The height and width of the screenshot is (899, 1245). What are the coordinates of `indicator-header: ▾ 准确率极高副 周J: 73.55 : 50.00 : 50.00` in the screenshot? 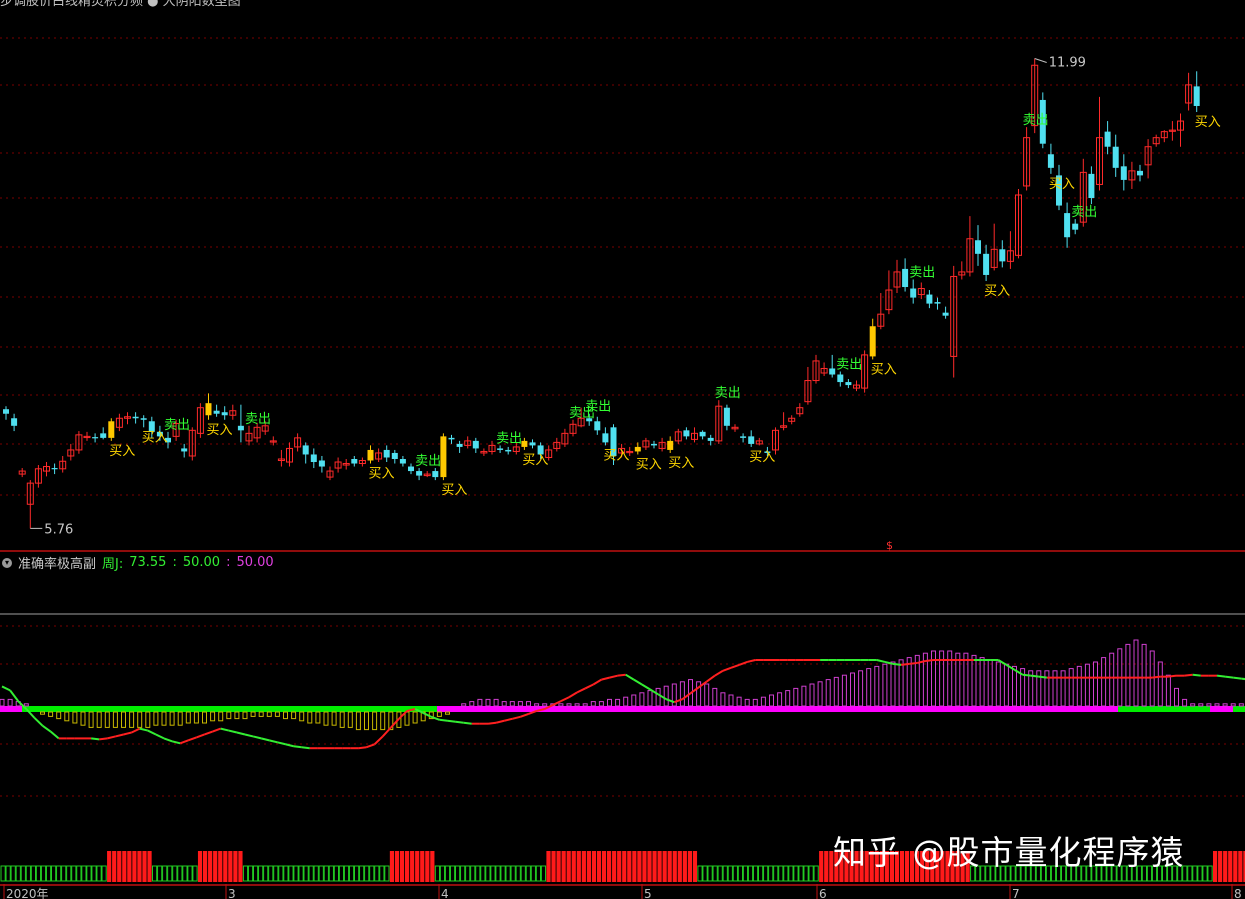 It's located at (138, 562).